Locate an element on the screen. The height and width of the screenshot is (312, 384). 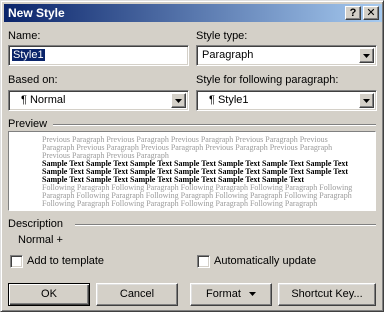
style-type-label: Style type: is located at coordinates (222, 36).